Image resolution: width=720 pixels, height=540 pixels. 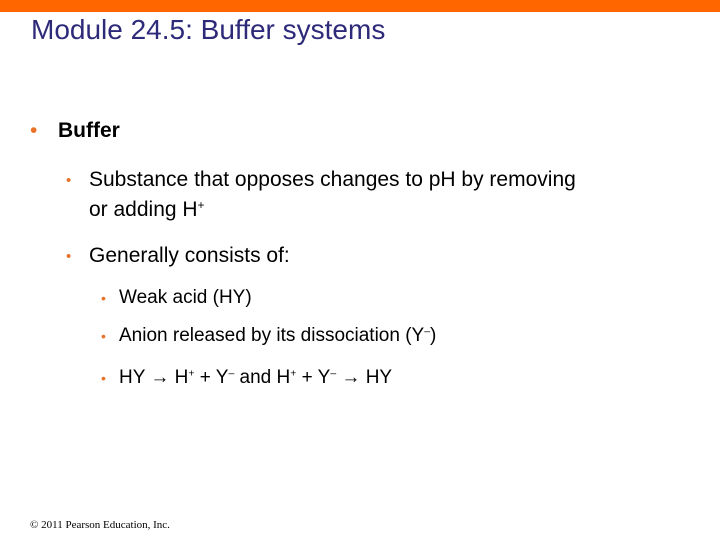 I want to click on slide-title: Module 24.5: Buffer systems, so click(x=208, y=29).